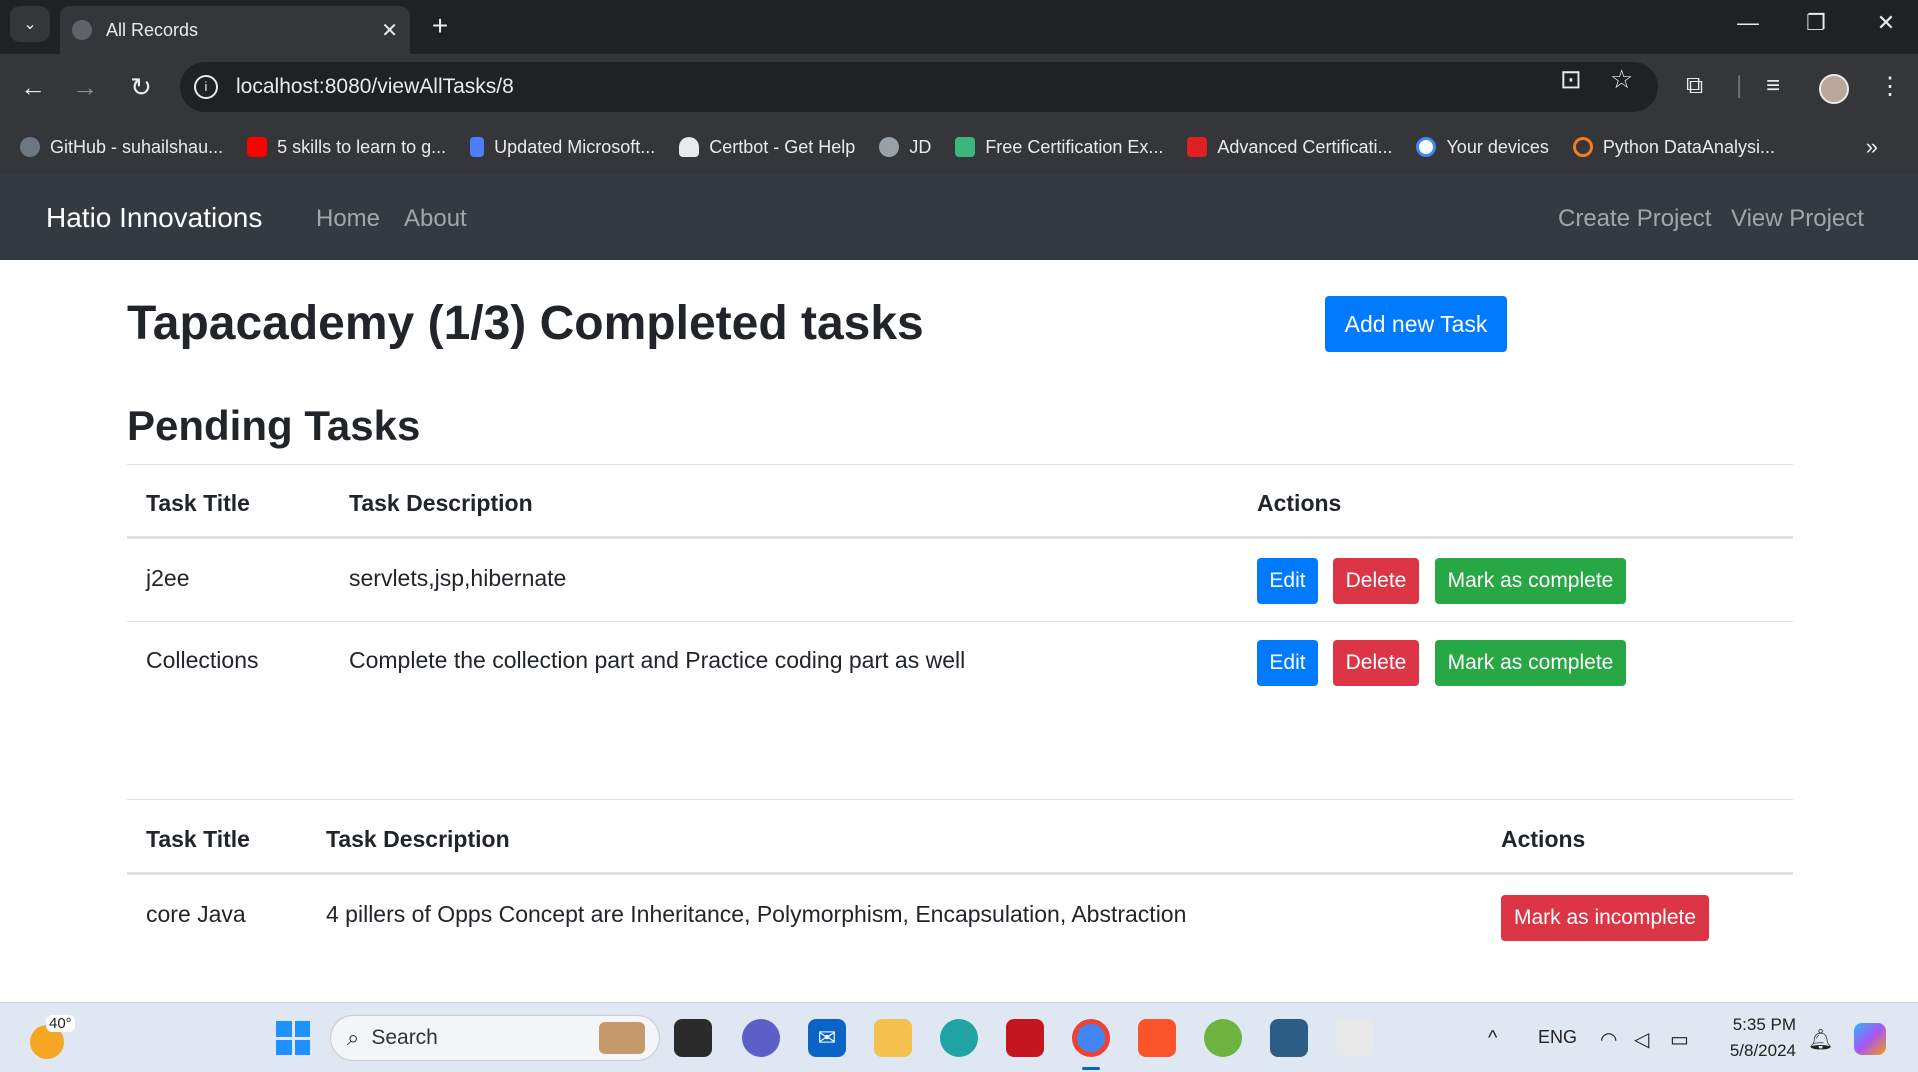  What do you see at coordinates (154, 218) in the screenshot?
I see `brand-link: Hatio Innovations` at bounding box center [154, 218].